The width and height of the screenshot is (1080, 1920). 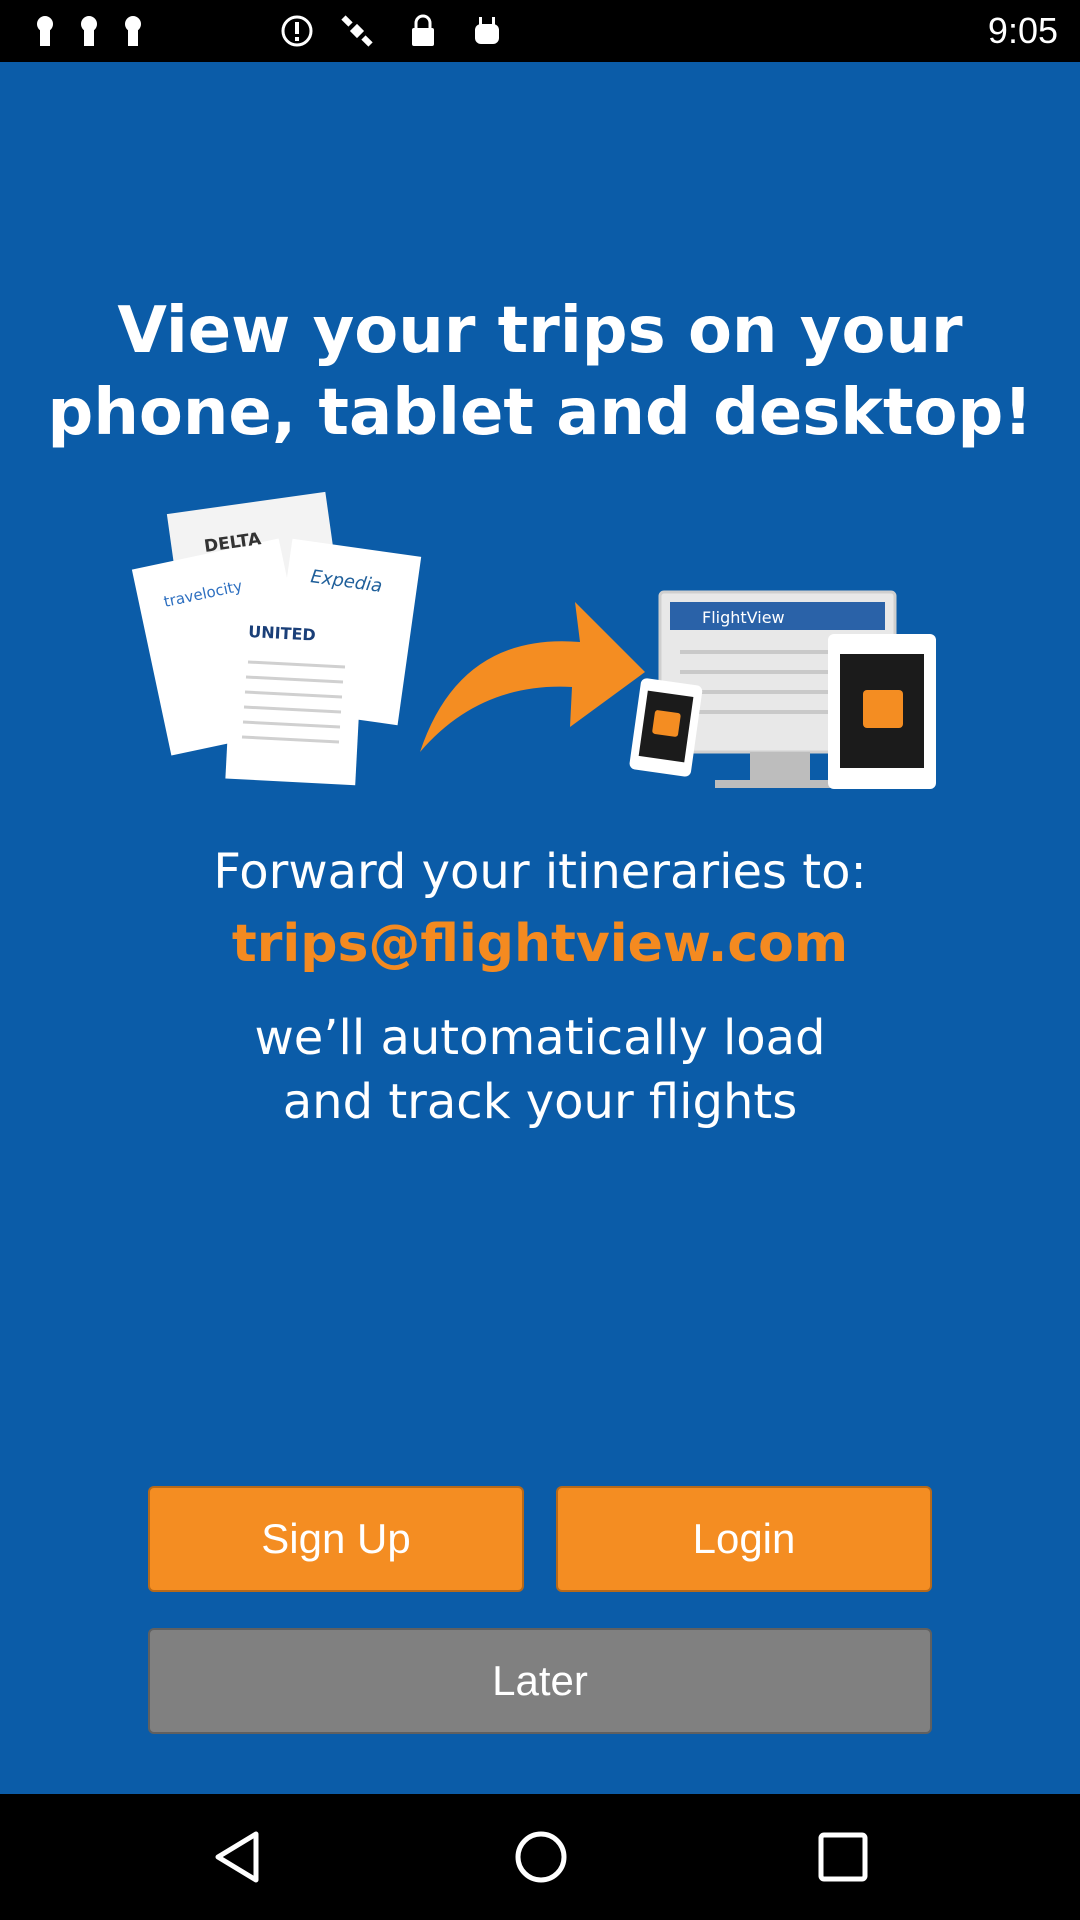 What do you see at coordinates (743, 617) in the screenshot?
I see `flightview-label: FlightView` at bounding box center [743, 617].